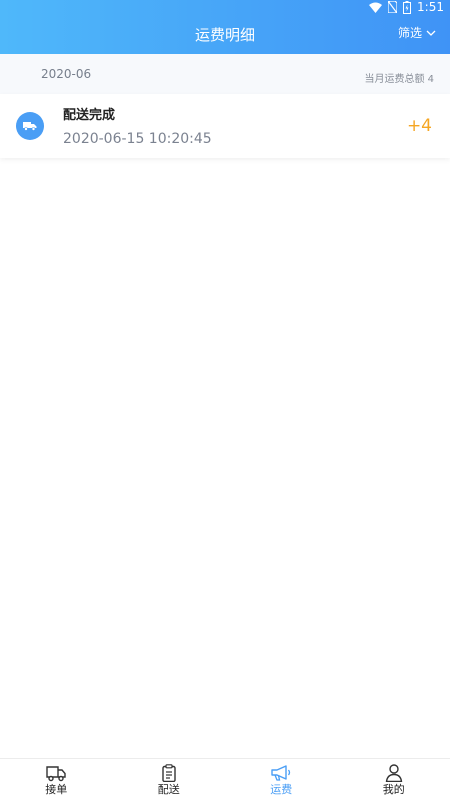 This screenshot has width=450, height=800. Describe the element at coordinates (393, 7) in the screenshot. I see `no-sim-icon` at that location.